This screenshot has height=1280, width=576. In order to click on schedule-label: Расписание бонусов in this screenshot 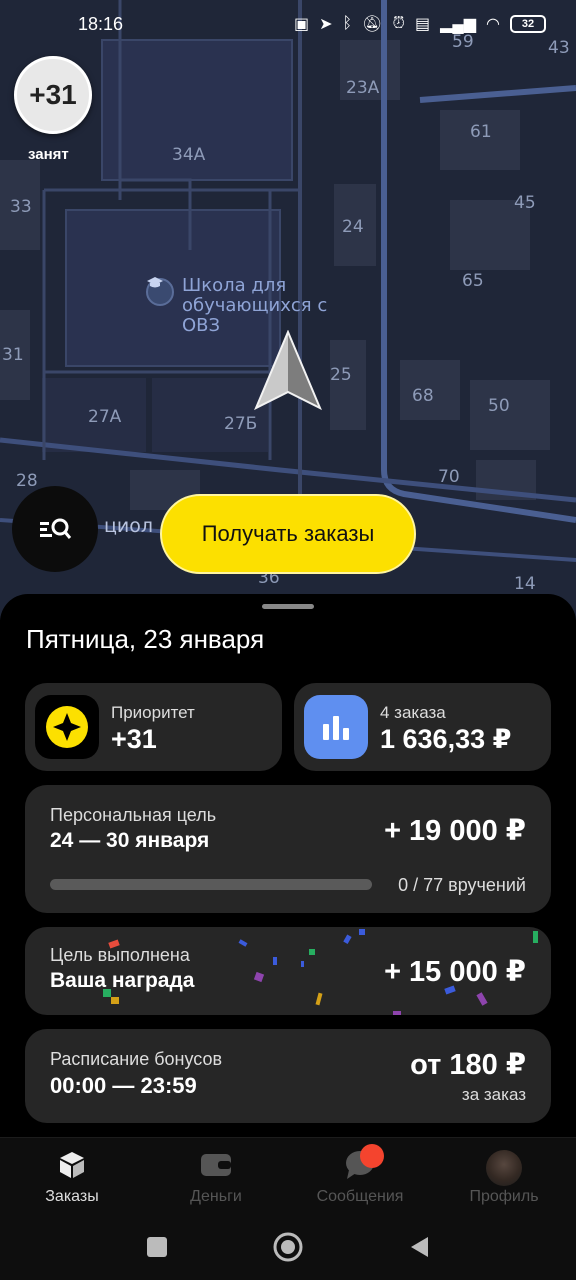, I will do `click(136, 1059)`.